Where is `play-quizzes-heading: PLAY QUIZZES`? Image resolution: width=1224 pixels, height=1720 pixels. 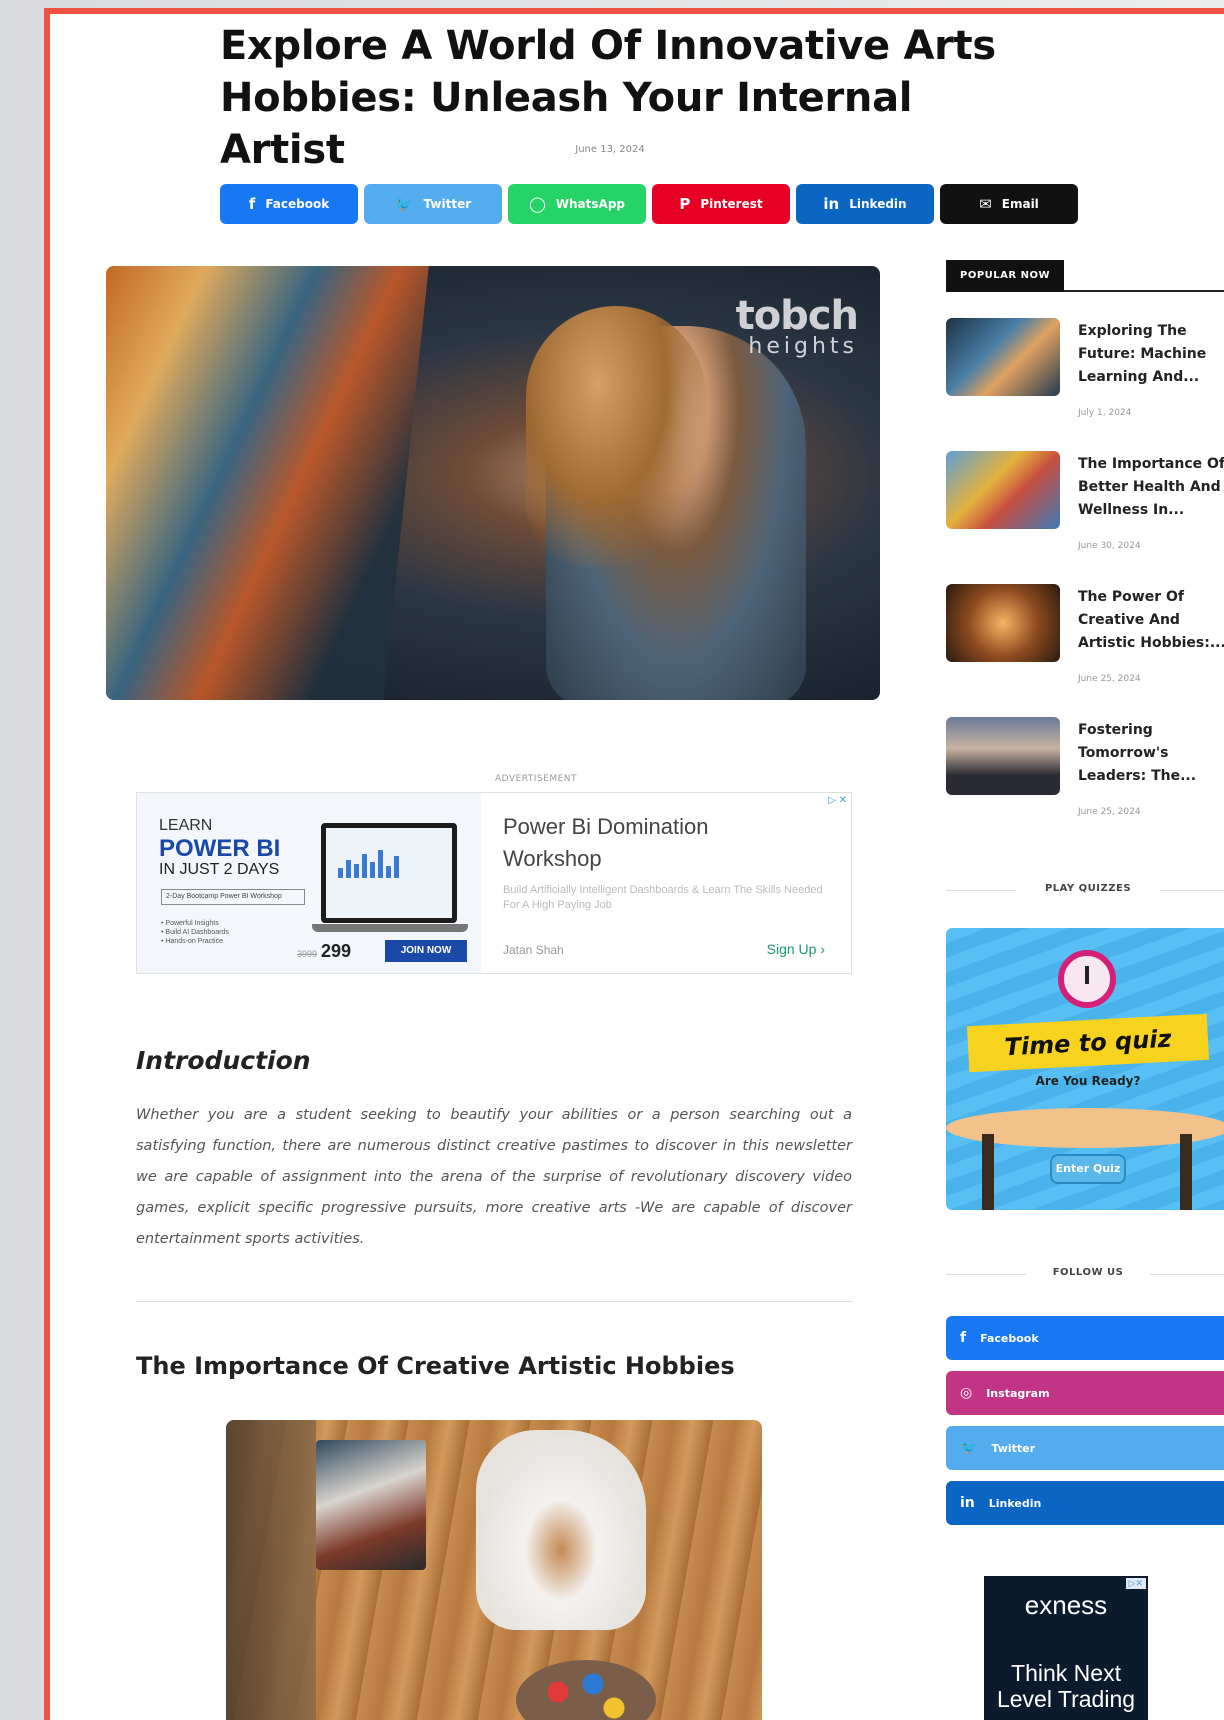 play-quizzes-heading: PLAY QUIZZES is located at coordinates (1085, 890).